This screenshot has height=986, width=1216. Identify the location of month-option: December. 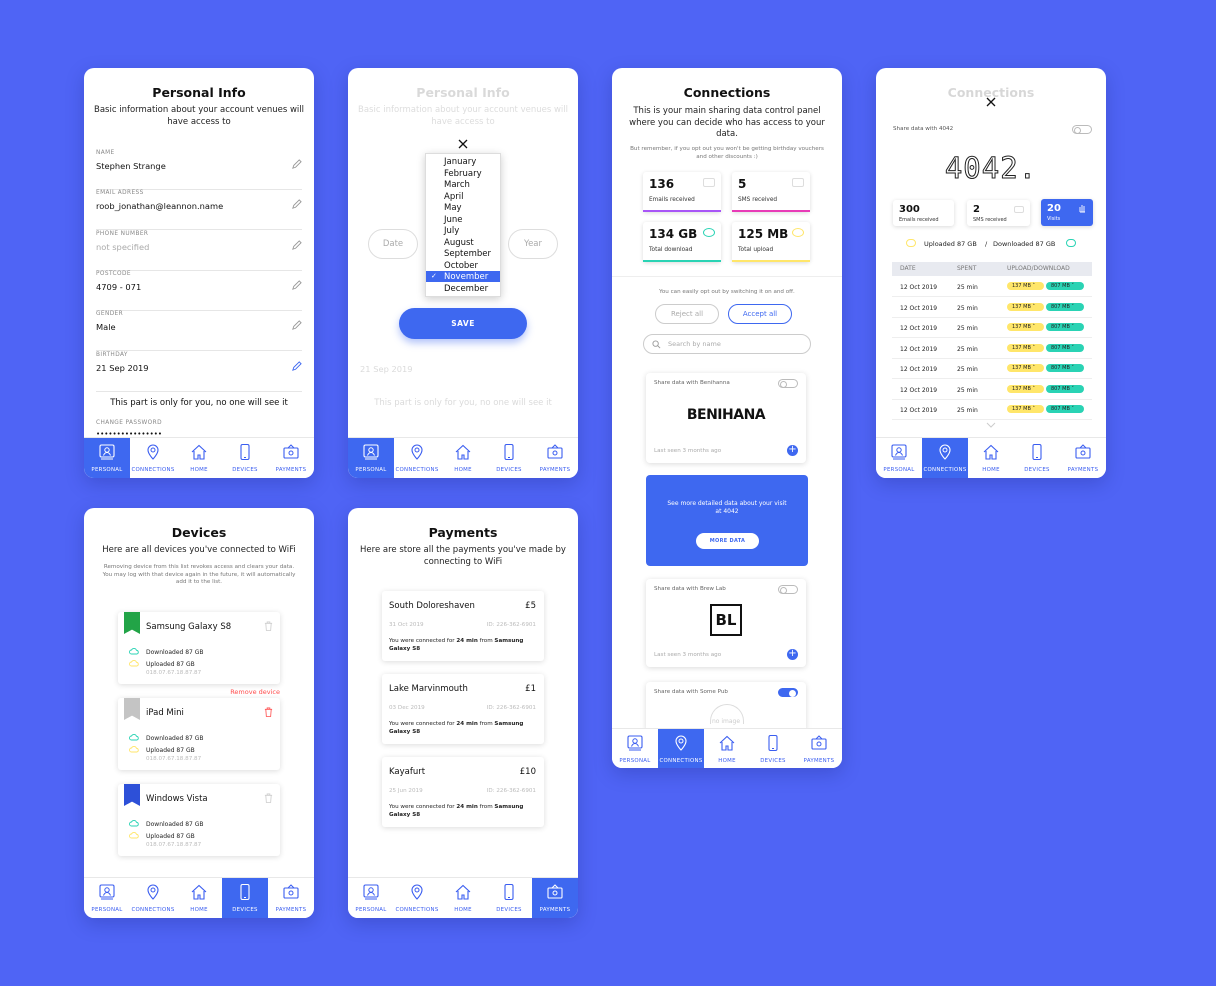
(466, 289).